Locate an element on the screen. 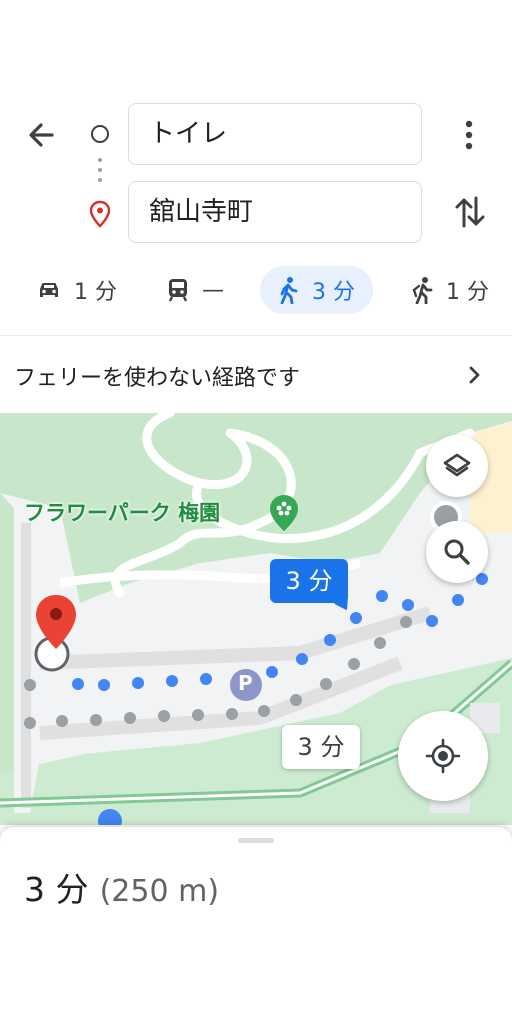 This screenshot has width=512, height=1024. destination-pin-icon is located at coordinates (100, 216).